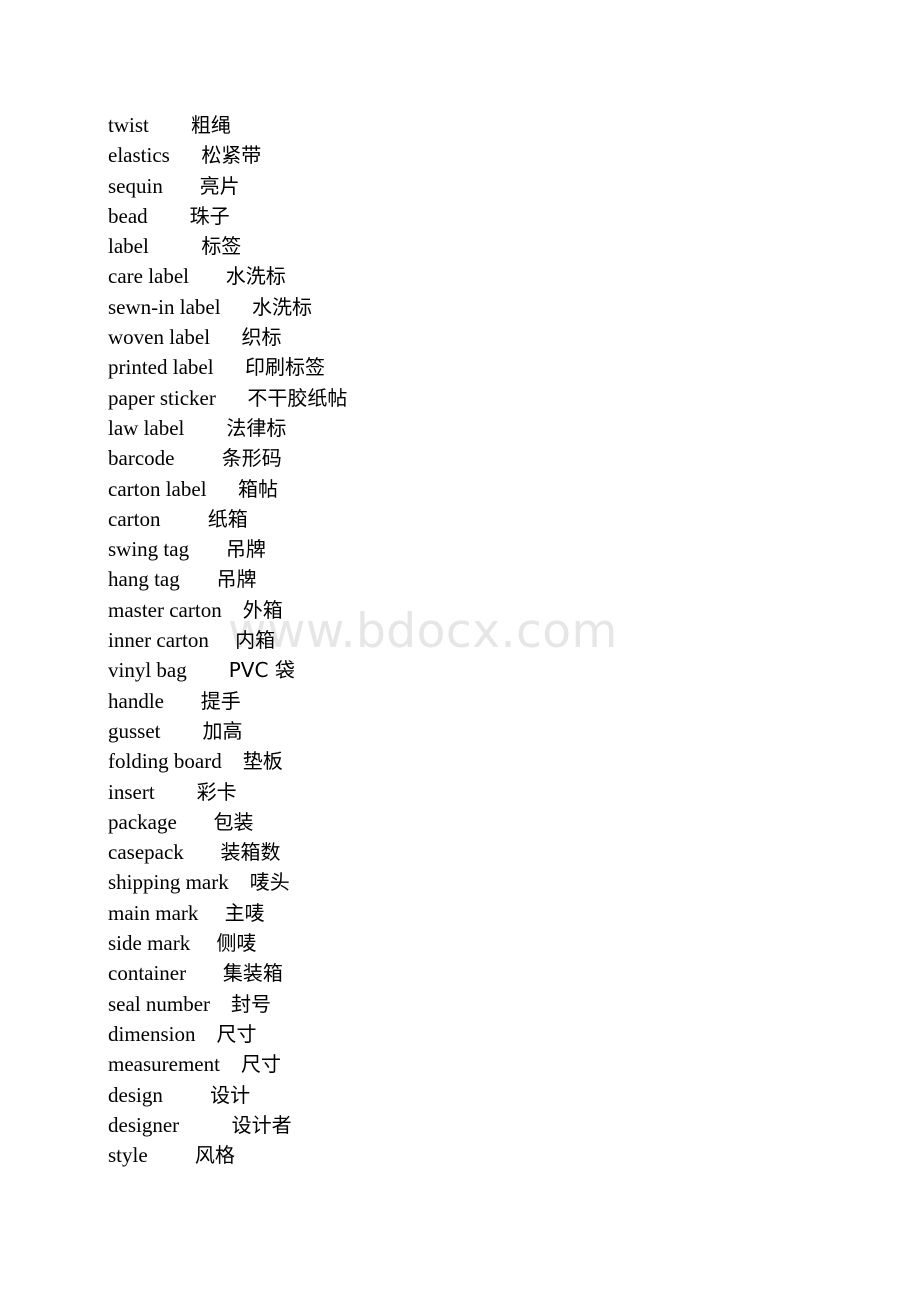  Describe the element at coordinates (153, 912) in the screenshot. I see `glossary-term-en: main mark` at that location.